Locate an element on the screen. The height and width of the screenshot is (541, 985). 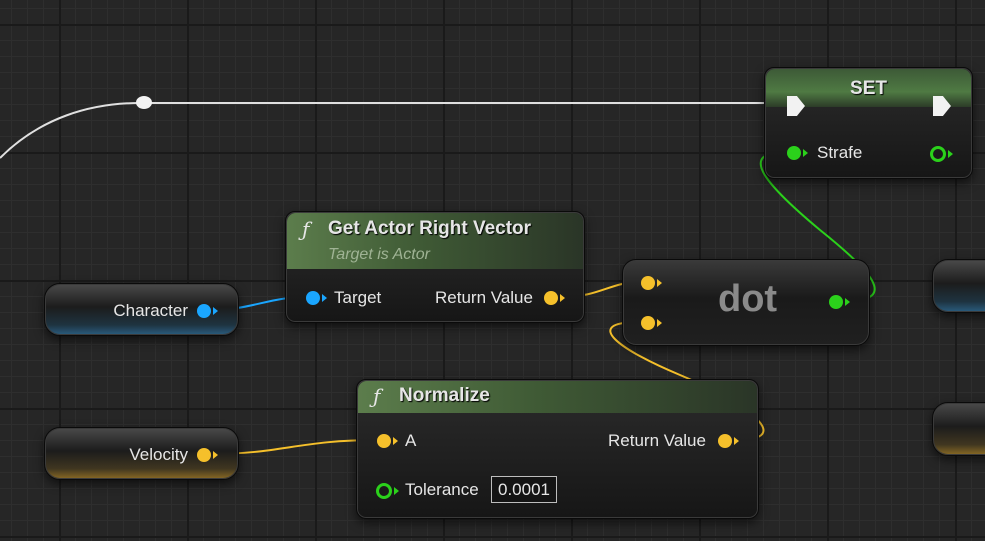
velocity-variable-node: Velocity is located at coordinates (141, 453).